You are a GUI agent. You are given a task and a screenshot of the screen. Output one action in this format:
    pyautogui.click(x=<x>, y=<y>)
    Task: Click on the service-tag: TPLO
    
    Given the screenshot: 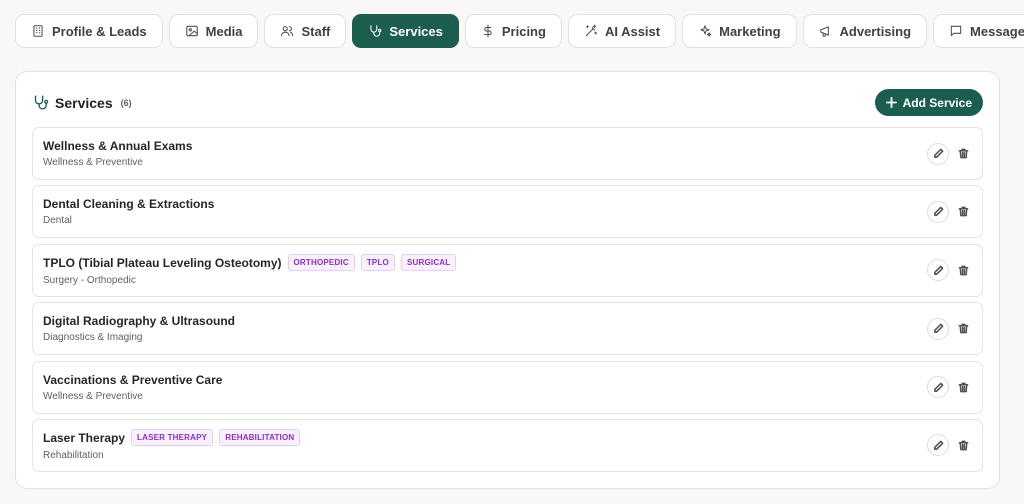 What is the action you would take?
    pyautogui.click(x=377, y=263)
    